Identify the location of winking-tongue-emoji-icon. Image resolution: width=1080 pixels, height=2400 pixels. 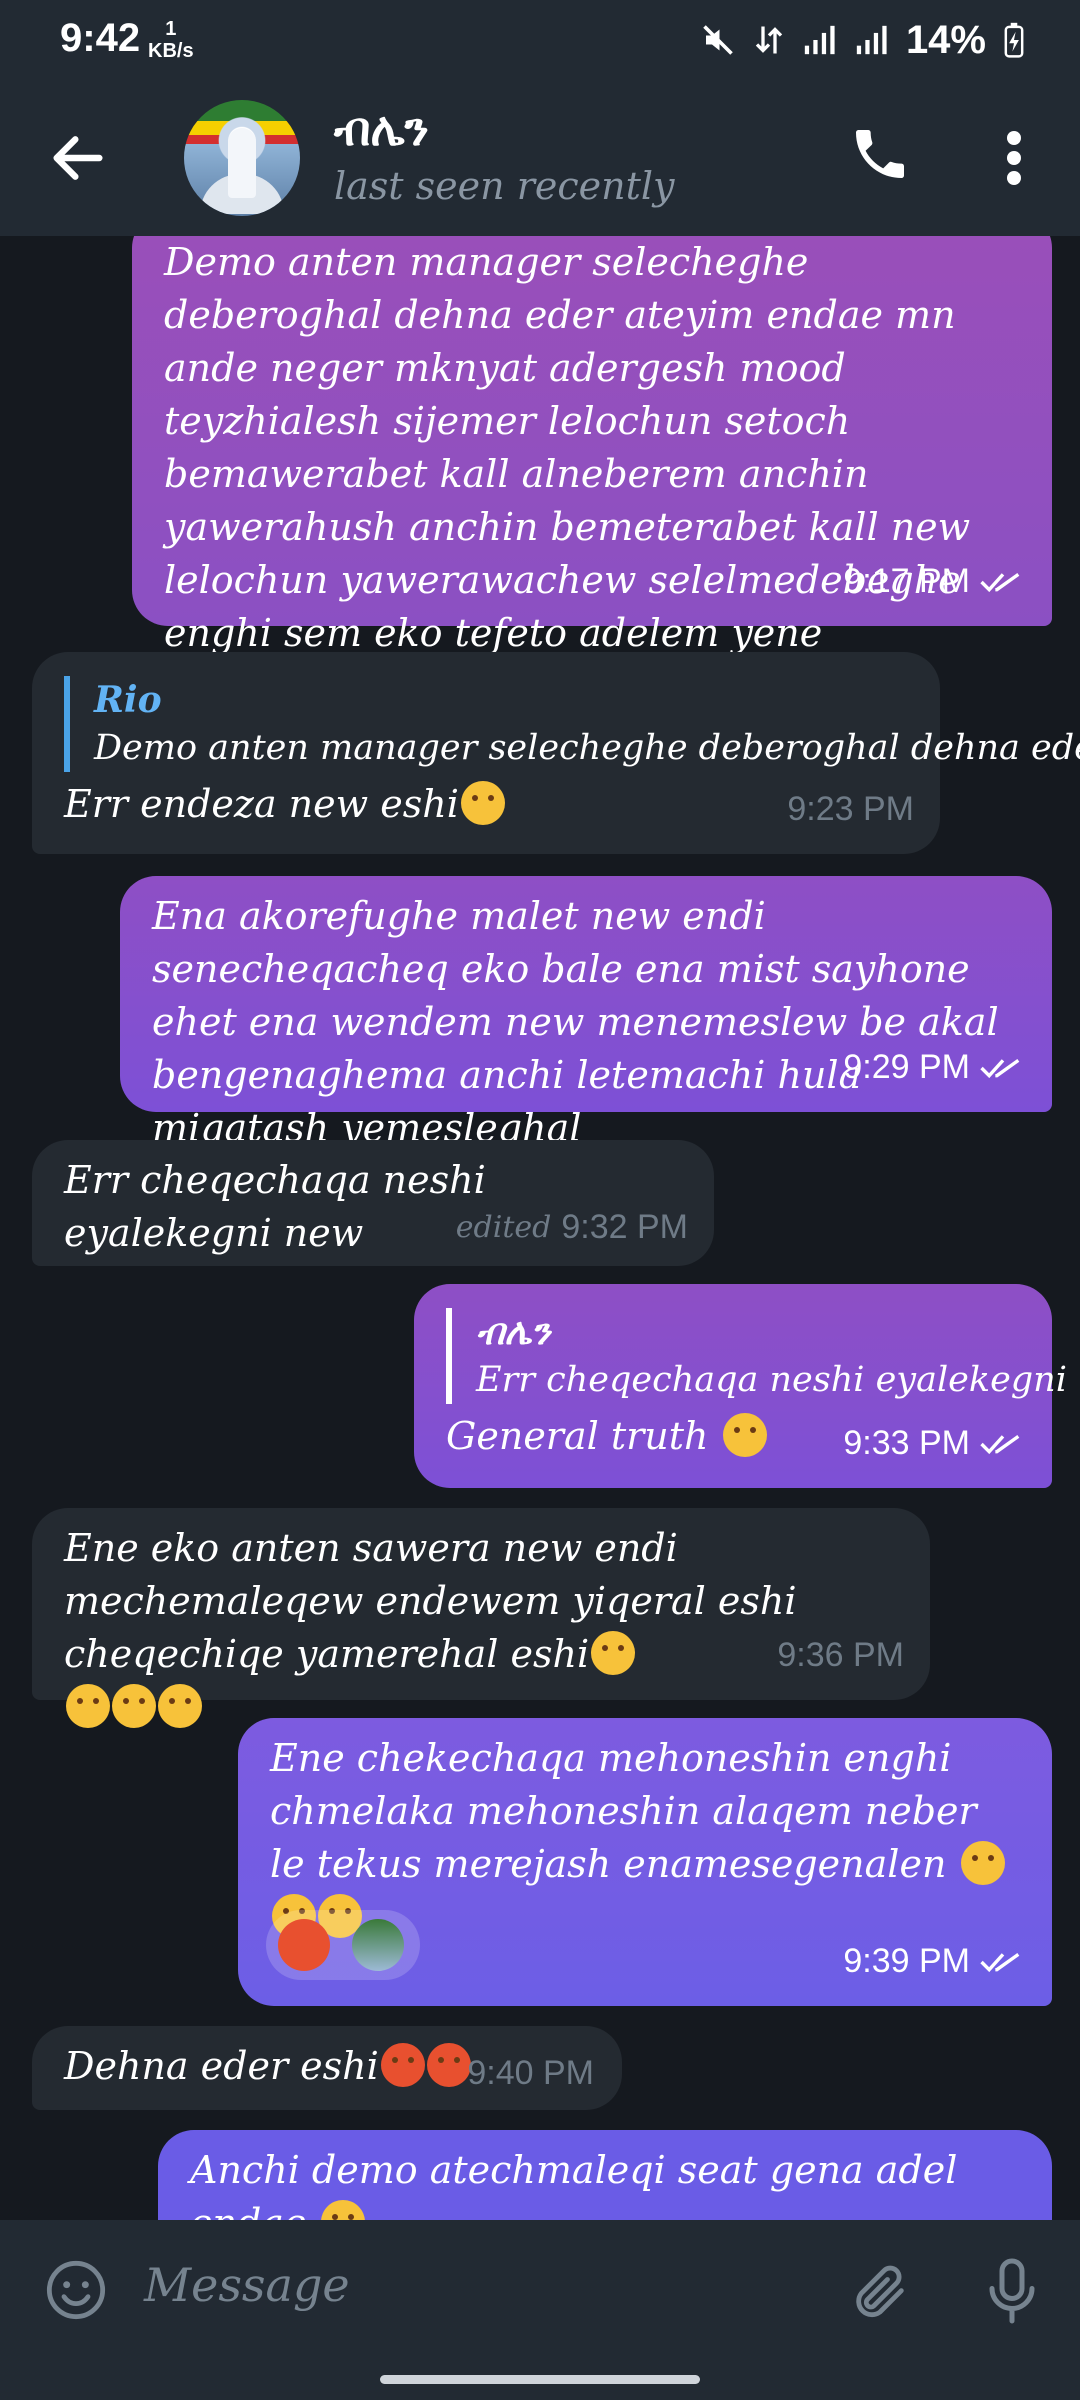
(342, 2210).